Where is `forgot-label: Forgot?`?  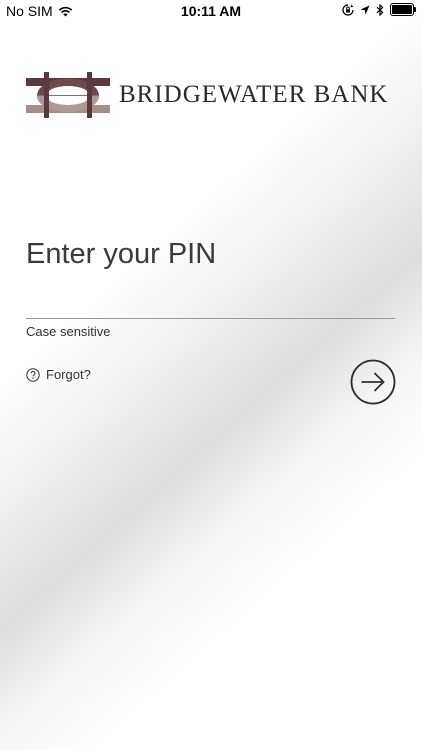 forgot-label: Forgot? is located at coordinates (68, 374).